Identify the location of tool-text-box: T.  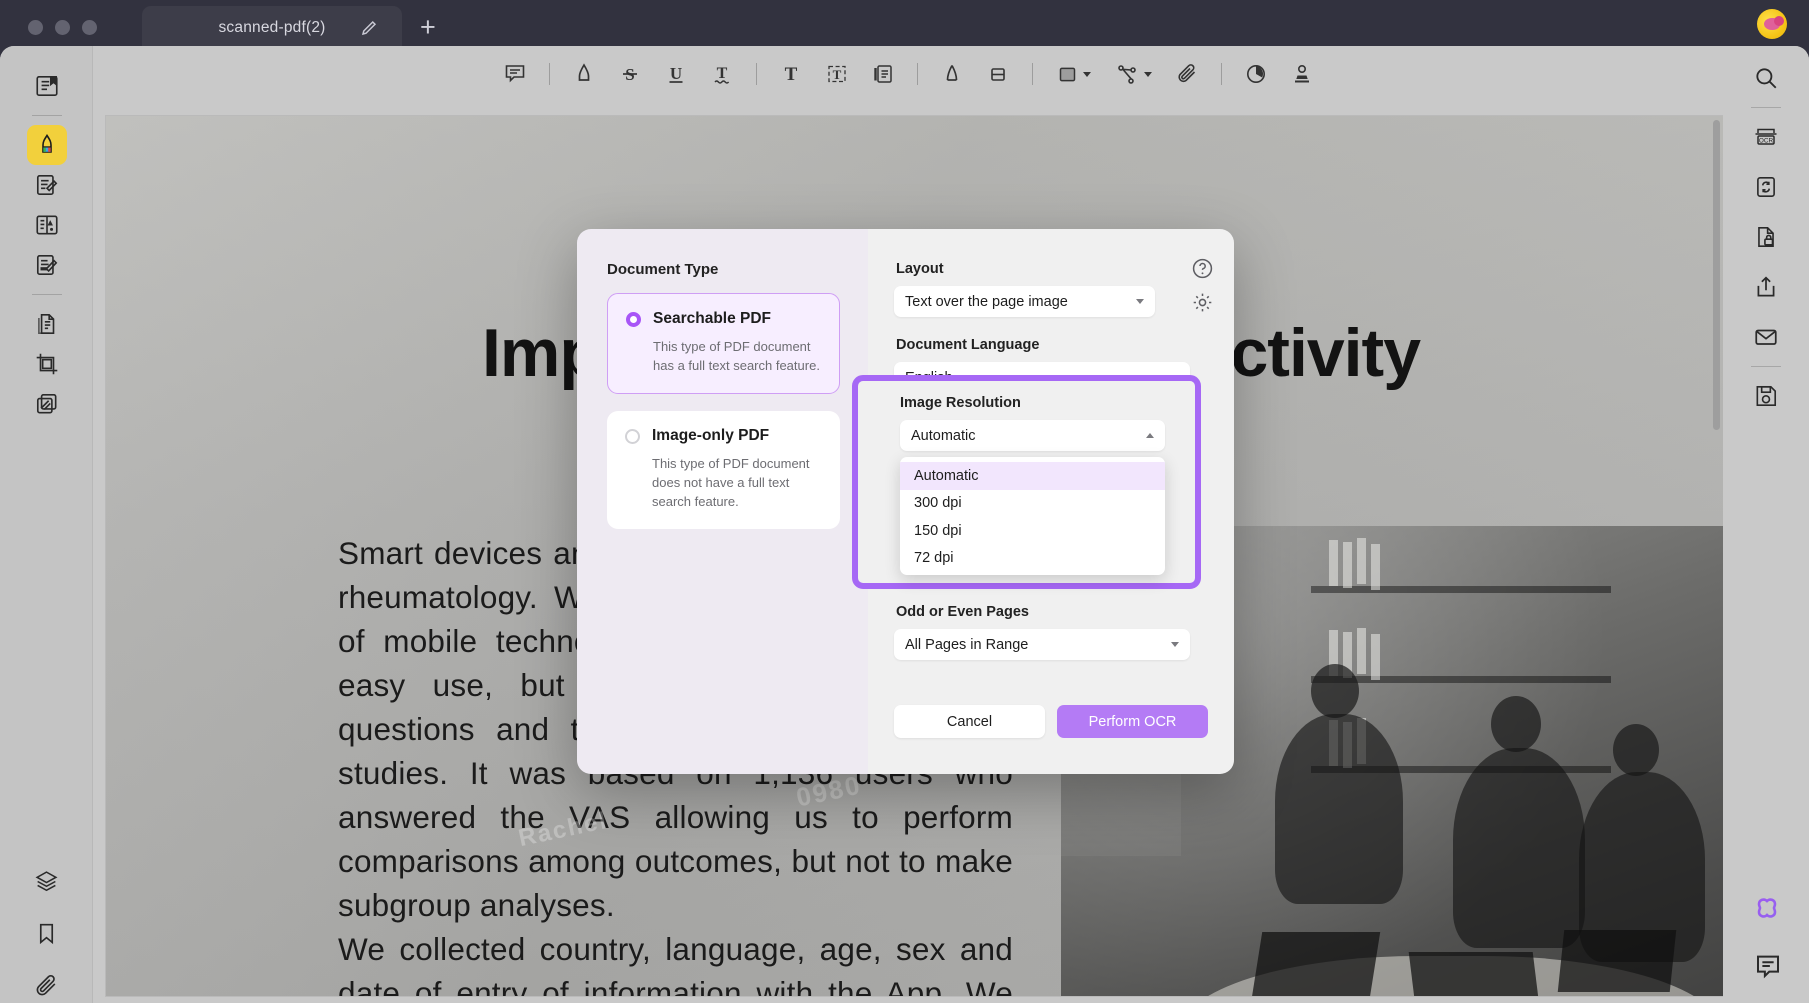
(837, 74).